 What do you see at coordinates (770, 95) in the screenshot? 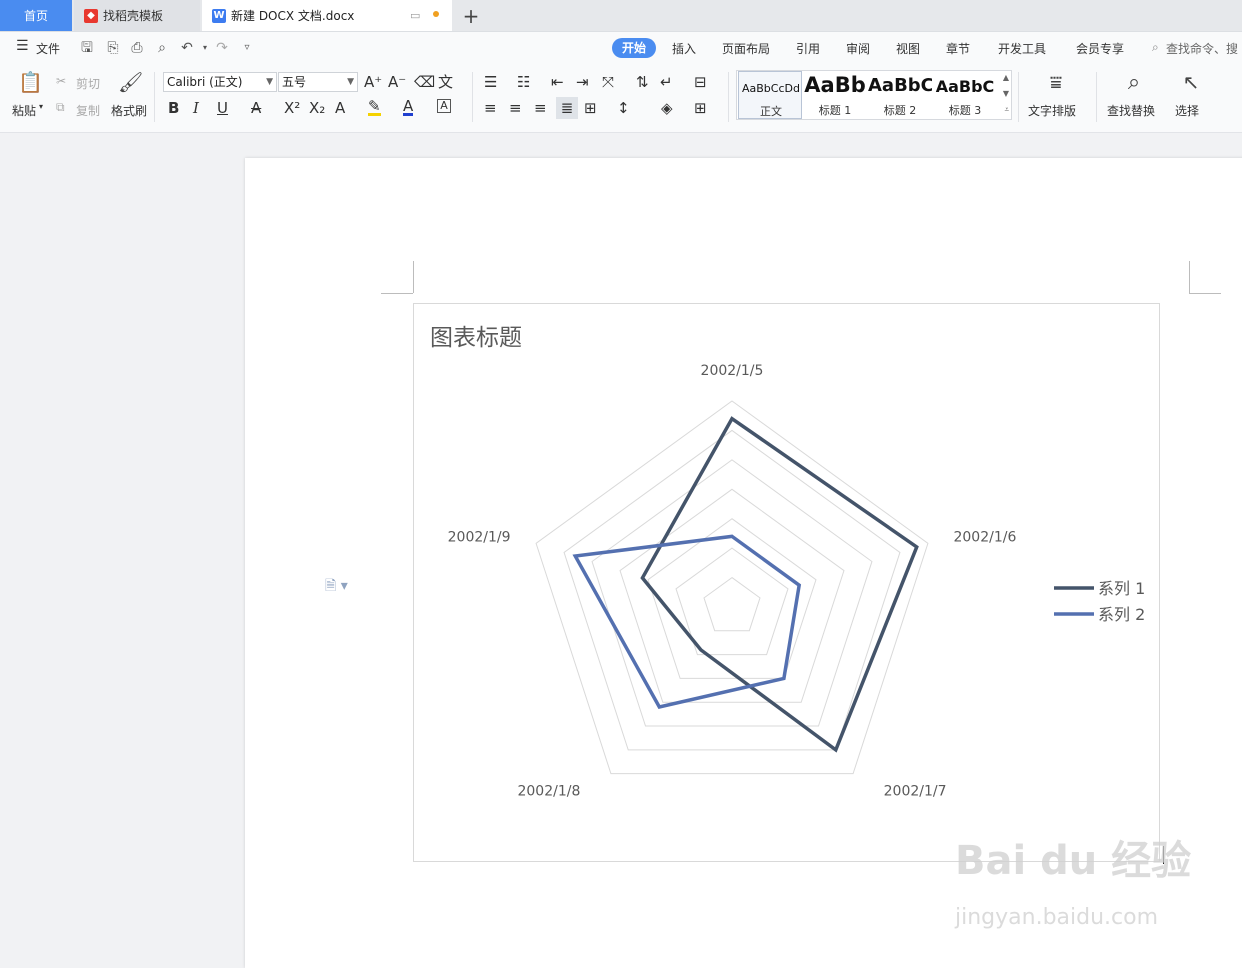
I see `style-normal: AaBbCcDd 正文` at bounding box center [770, 95].